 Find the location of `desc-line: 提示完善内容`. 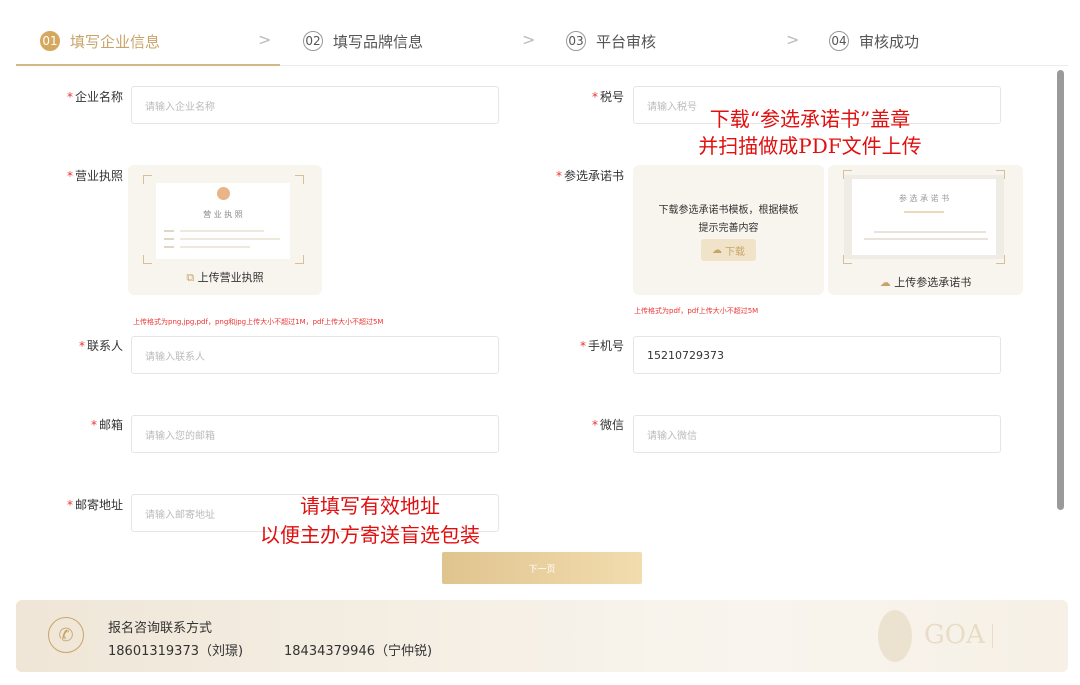

desc-line: 提示完善内容 is located at coordinates (728, 228).